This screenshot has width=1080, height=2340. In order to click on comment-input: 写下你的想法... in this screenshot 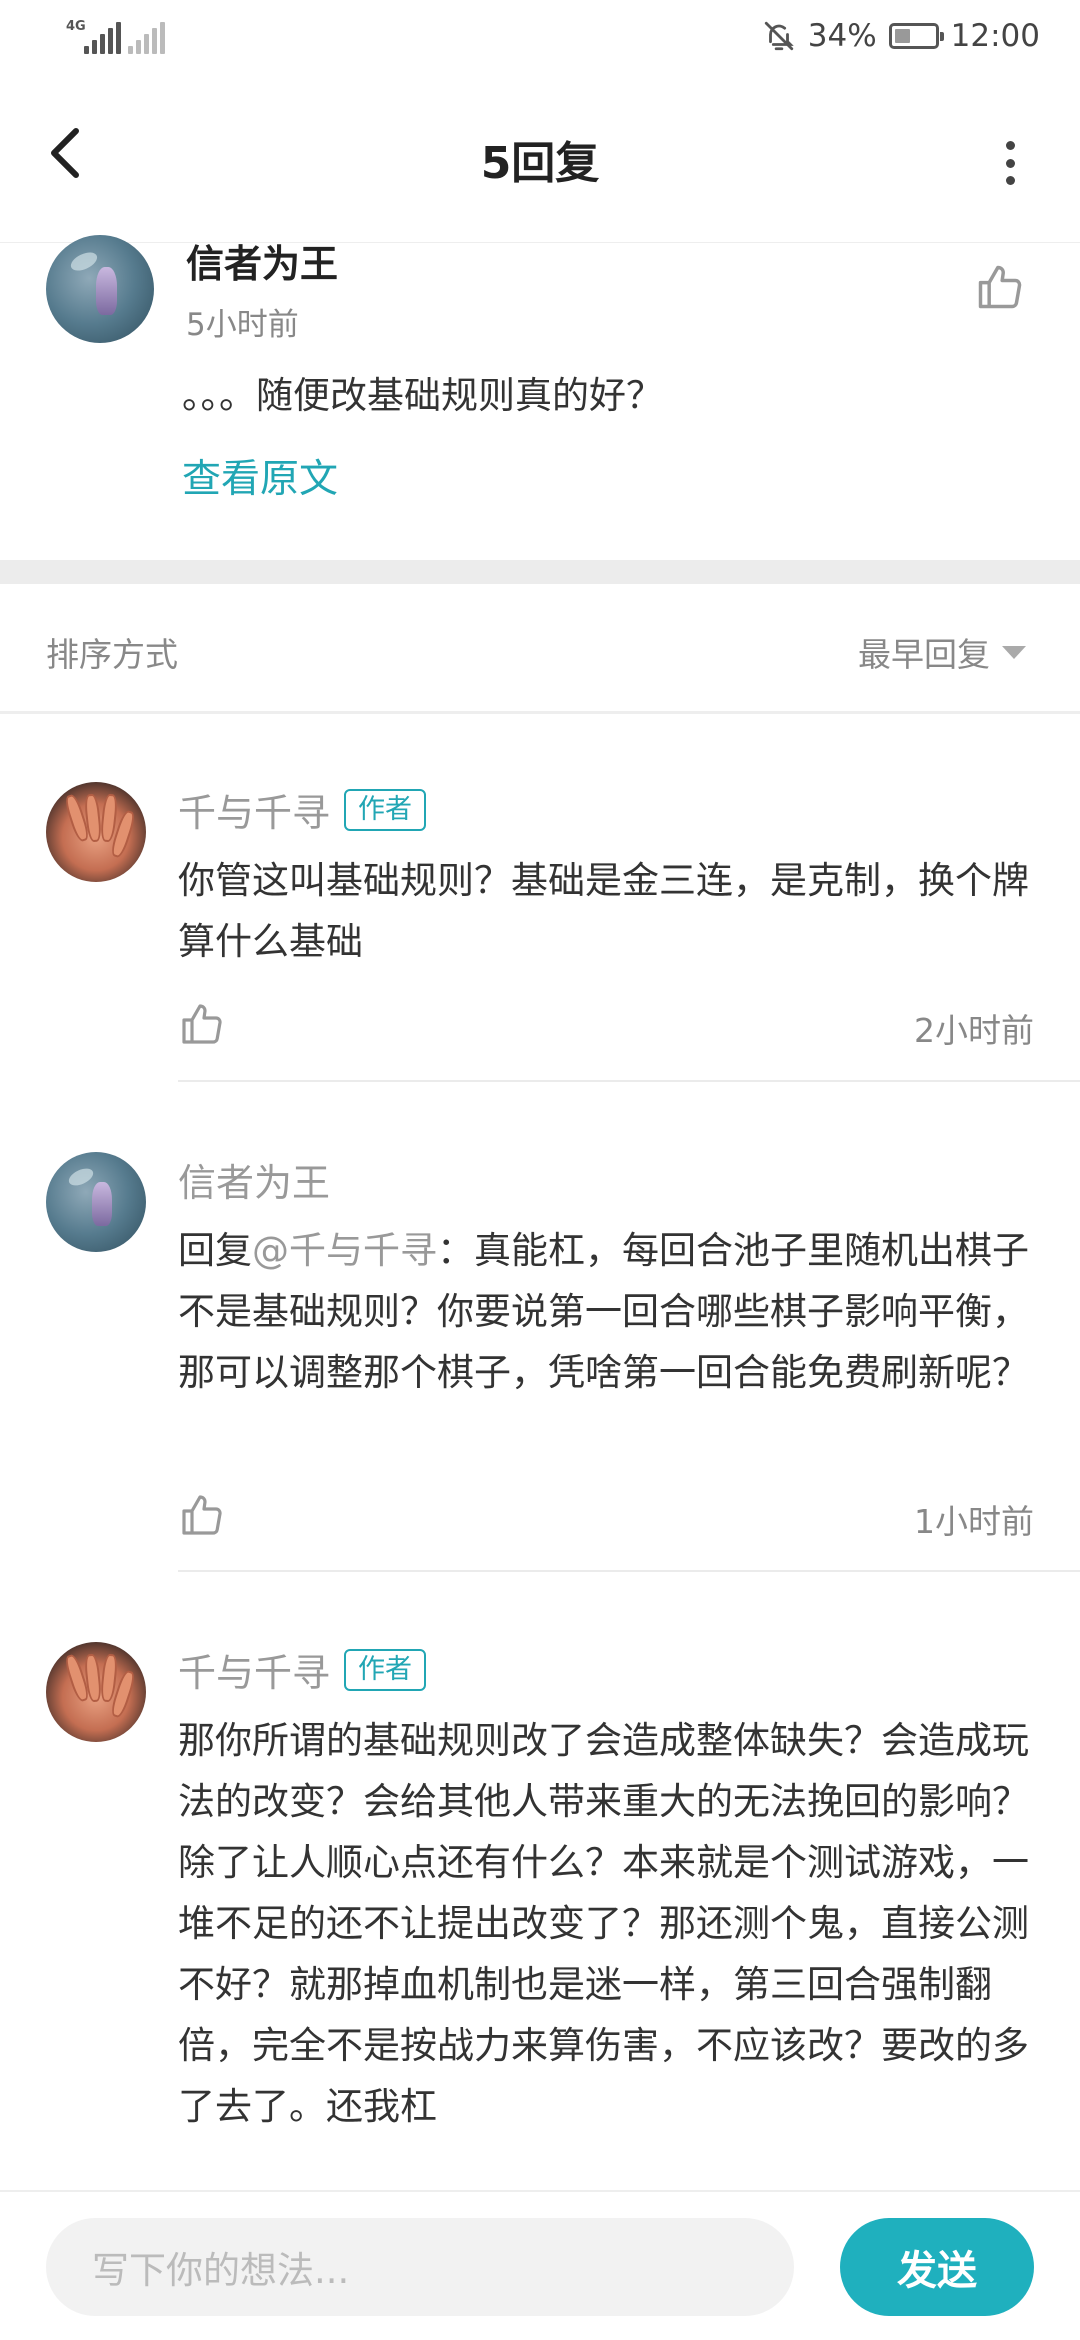, I will do `click(420, 2267)`.